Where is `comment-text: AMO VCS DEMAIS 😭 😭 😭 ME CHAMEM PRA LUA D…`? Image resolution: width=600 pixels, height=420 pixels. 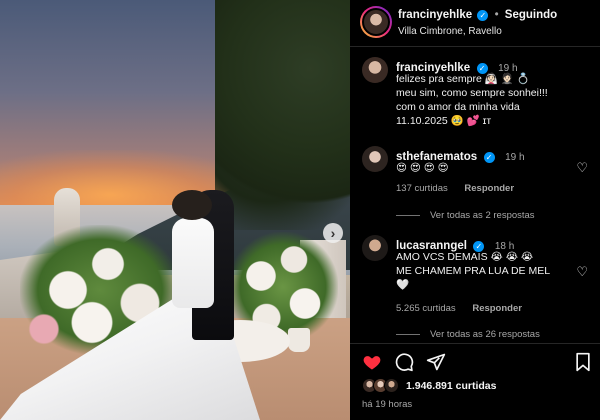
comment-text: AMO VCS DEMAIS 😭 😭 😭 ME CHAMEM PRA LUA D… is located at coordinates (486, 271).